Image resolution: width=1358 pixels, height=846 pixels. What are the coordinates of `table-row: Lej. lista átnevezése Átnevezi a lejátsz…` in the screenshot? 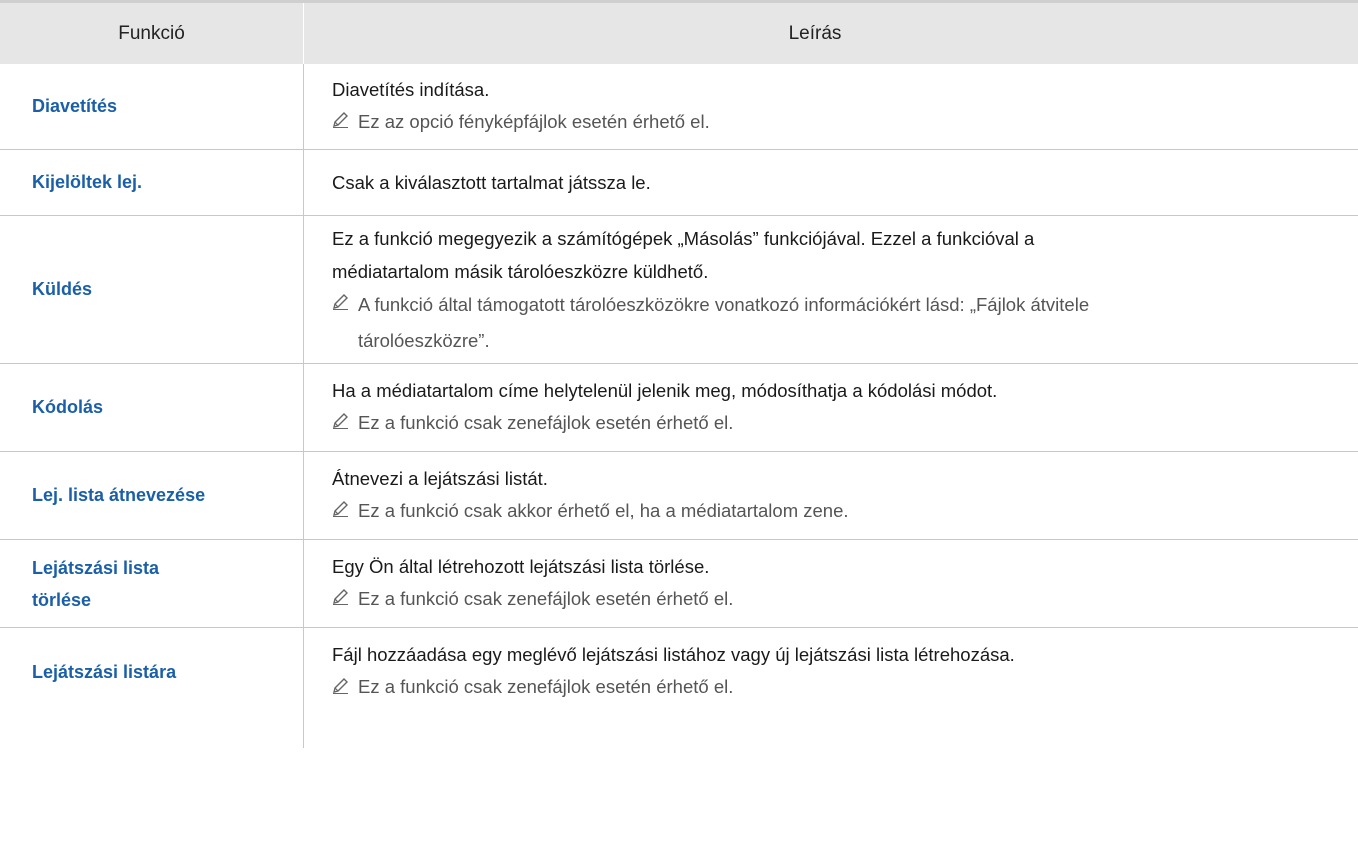 It's located at (679, 496).